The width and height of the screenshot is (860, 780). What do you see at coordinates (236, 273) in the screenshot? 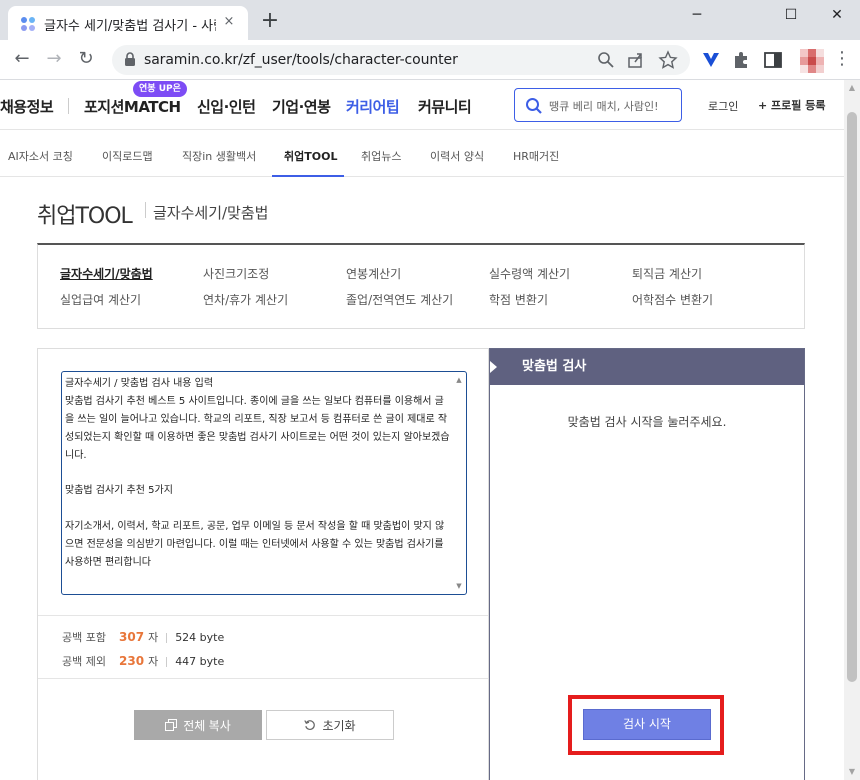
I see `tool-link-photo-resize: 사진크기조정` at bounding box center [236, 273].